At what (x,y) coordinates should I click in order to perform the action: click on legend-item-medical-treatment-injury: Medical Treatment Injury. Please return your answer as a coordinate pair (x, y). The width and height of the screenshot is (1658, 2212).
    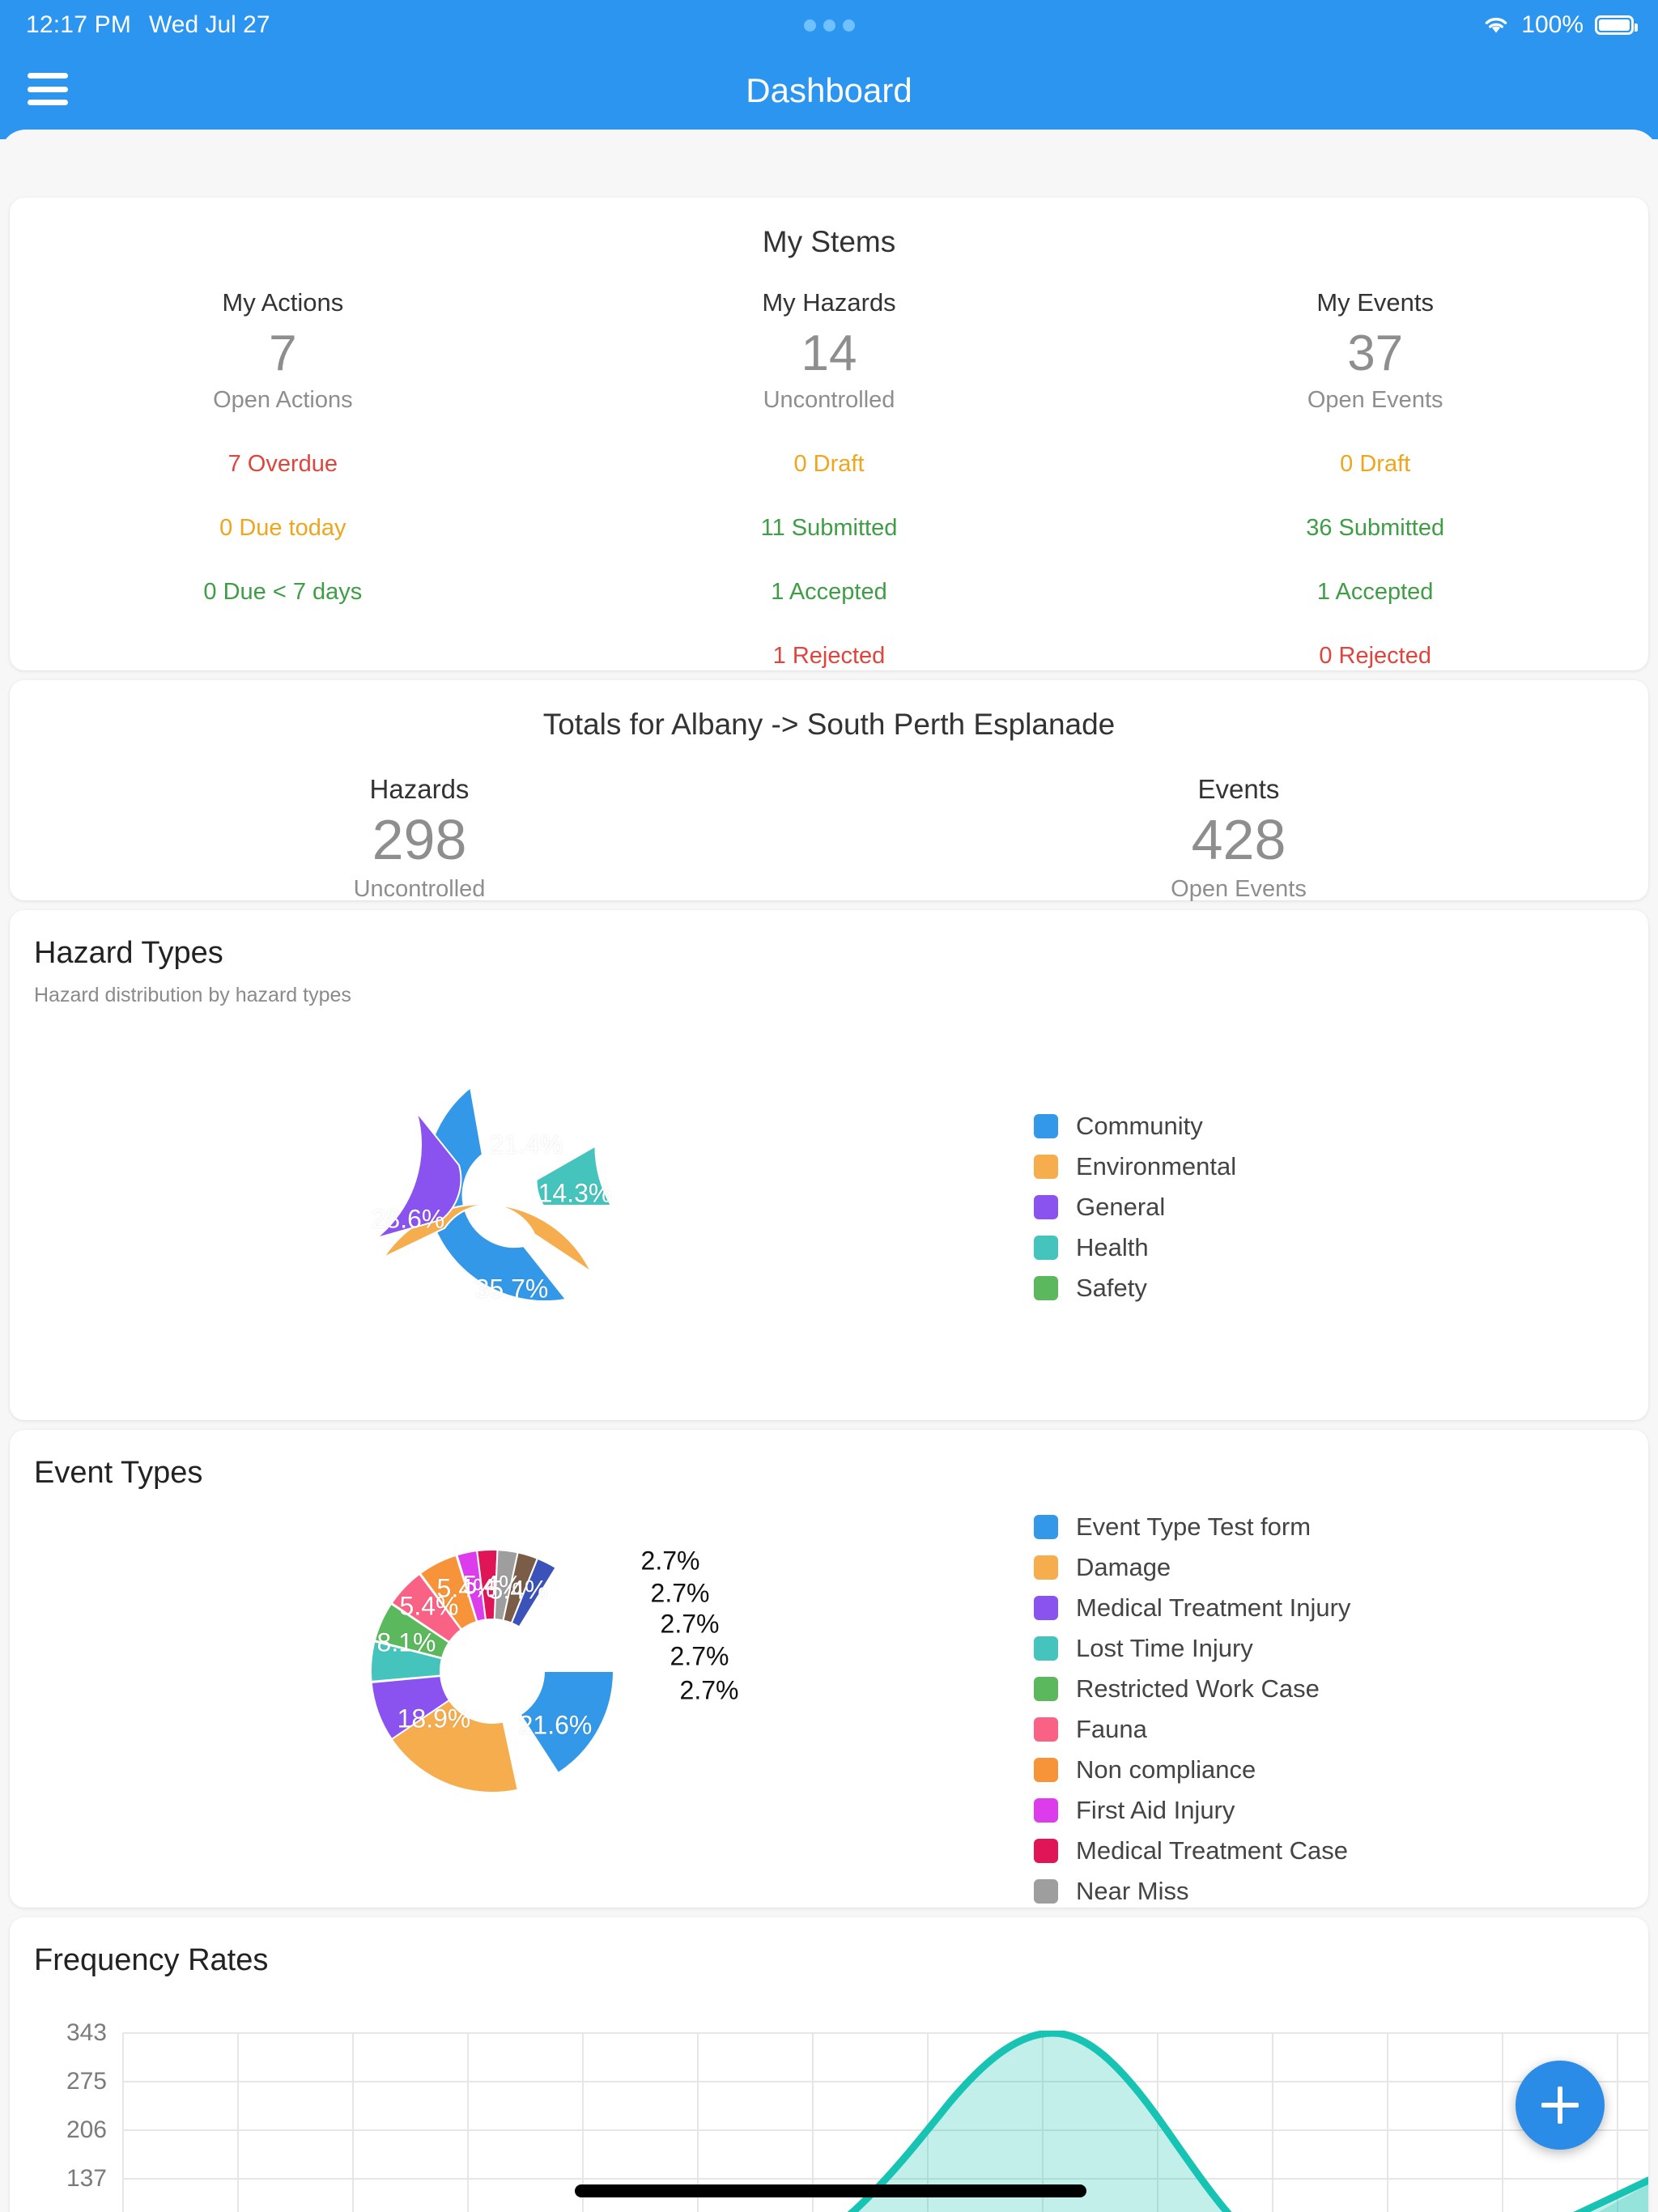
    Looking at the image, I should click on (1192, 1608).